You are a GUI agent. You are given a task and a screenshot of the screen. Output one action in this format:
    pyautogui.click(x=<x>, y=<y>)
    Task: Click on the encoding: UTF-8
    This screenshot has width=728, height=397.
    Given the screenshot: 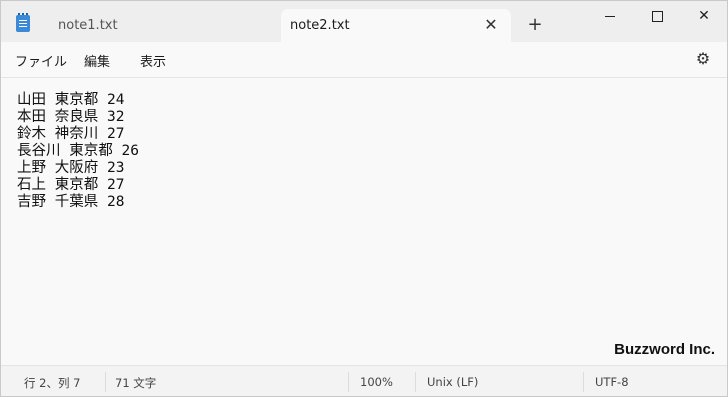 What is the action you would take?
    pyautogui.click(x=612, y=382)
    